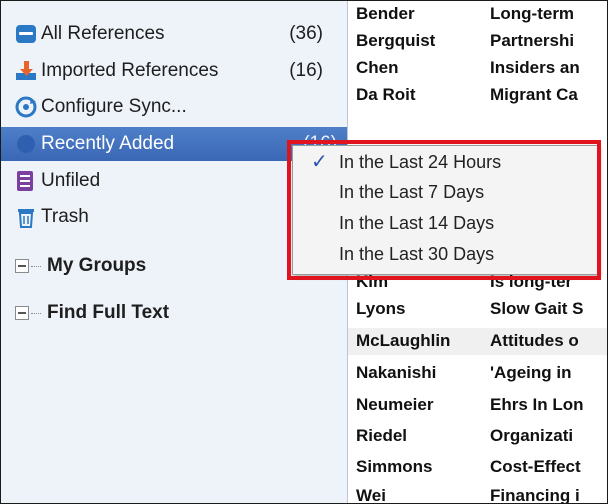  I want to click on menu-item-last-7-days: In the Last 7 Days, so click(445, 193).